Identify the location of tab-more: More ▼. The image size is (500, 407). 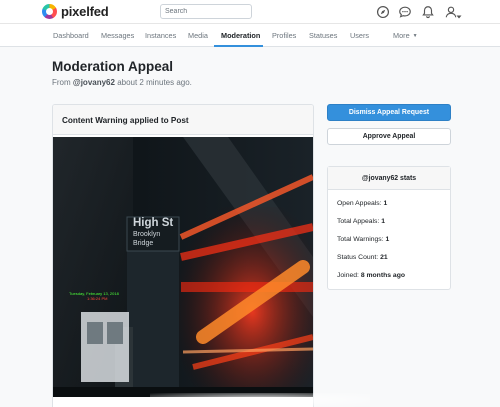
(405, 35).